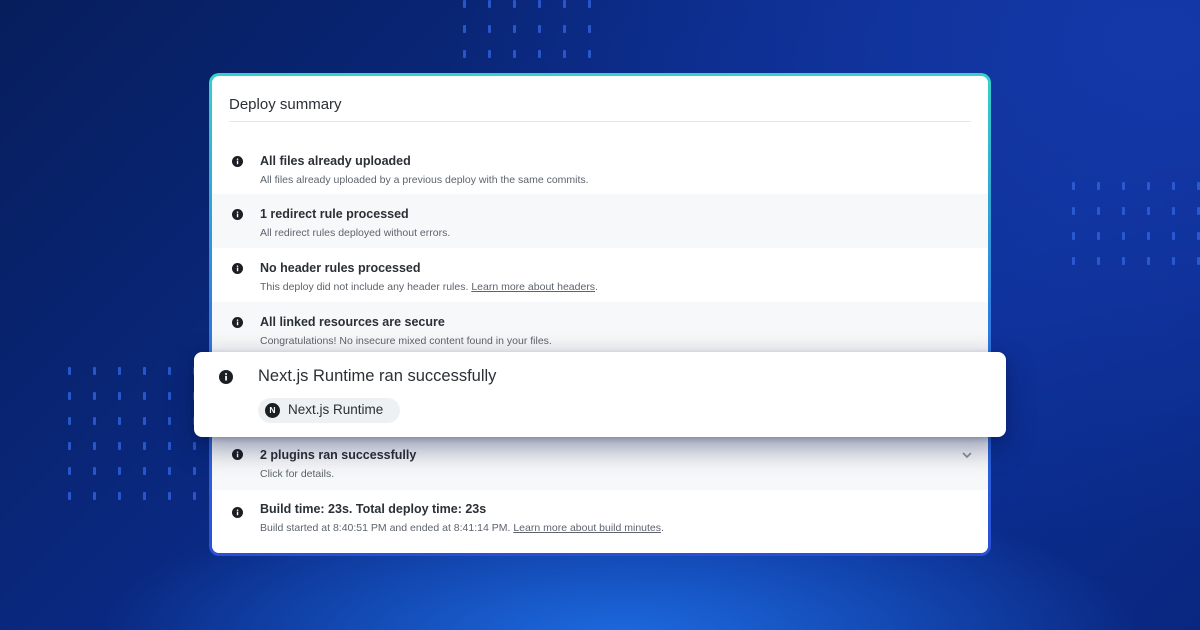 This screenshot has width=1200, height=630. What do you see at coordinates (329, 410) in the screenshot?
I see `plugin-pill: N Next.js Runtime` at bounding box center [329, 410].